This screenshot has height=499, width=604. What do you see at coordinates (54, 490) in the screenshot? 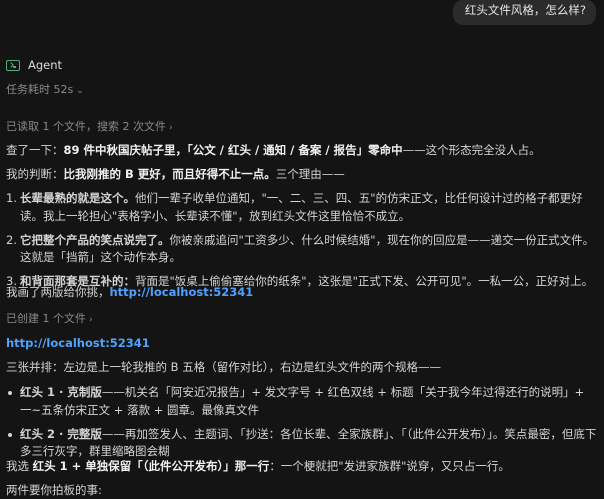
I see `decision-text: 两件要你拍板的事:` at bounding box center [54, 490].